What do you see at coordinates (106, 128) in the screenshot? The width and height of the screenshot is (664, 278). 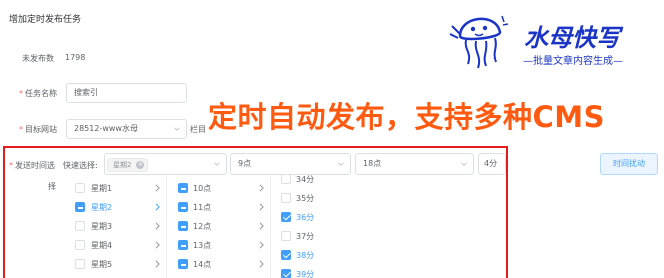 I see `target-site-value: 28512-www水母` at bounding box center [106, 128].